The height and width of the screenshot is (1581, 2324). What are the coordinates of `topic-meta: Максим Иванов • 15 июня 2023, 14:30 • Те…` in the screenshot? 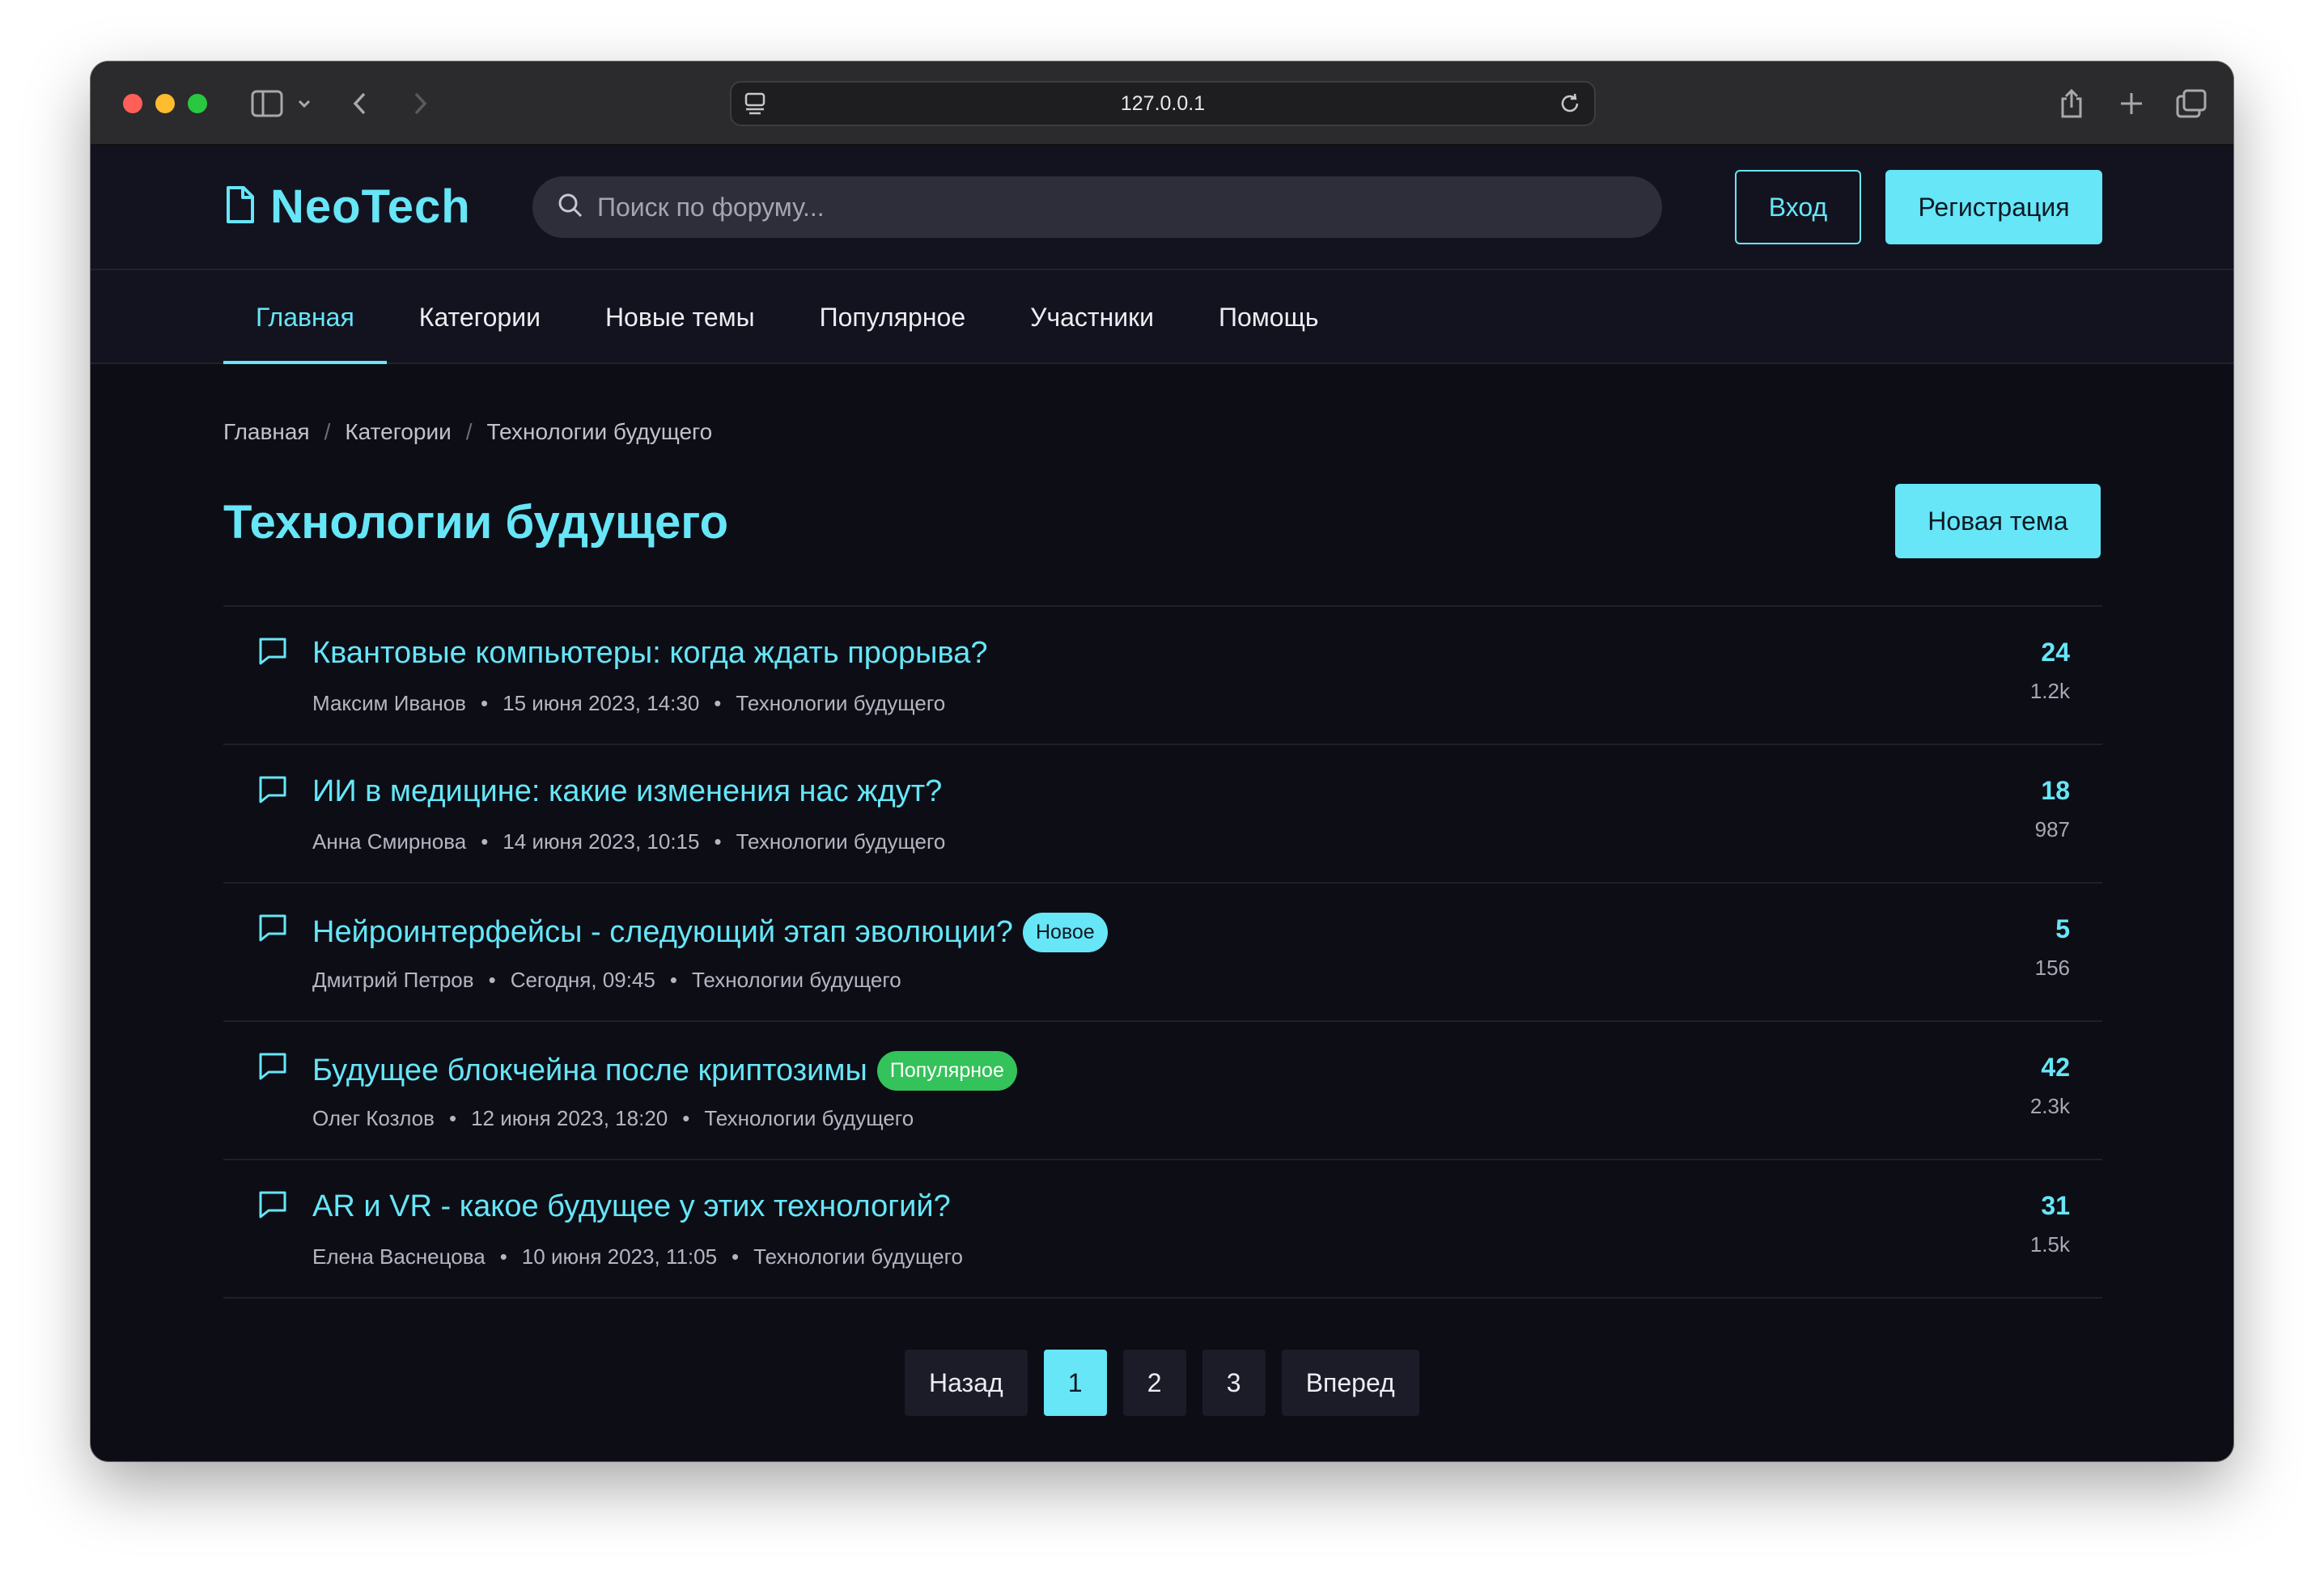 It's located at (628, 703).